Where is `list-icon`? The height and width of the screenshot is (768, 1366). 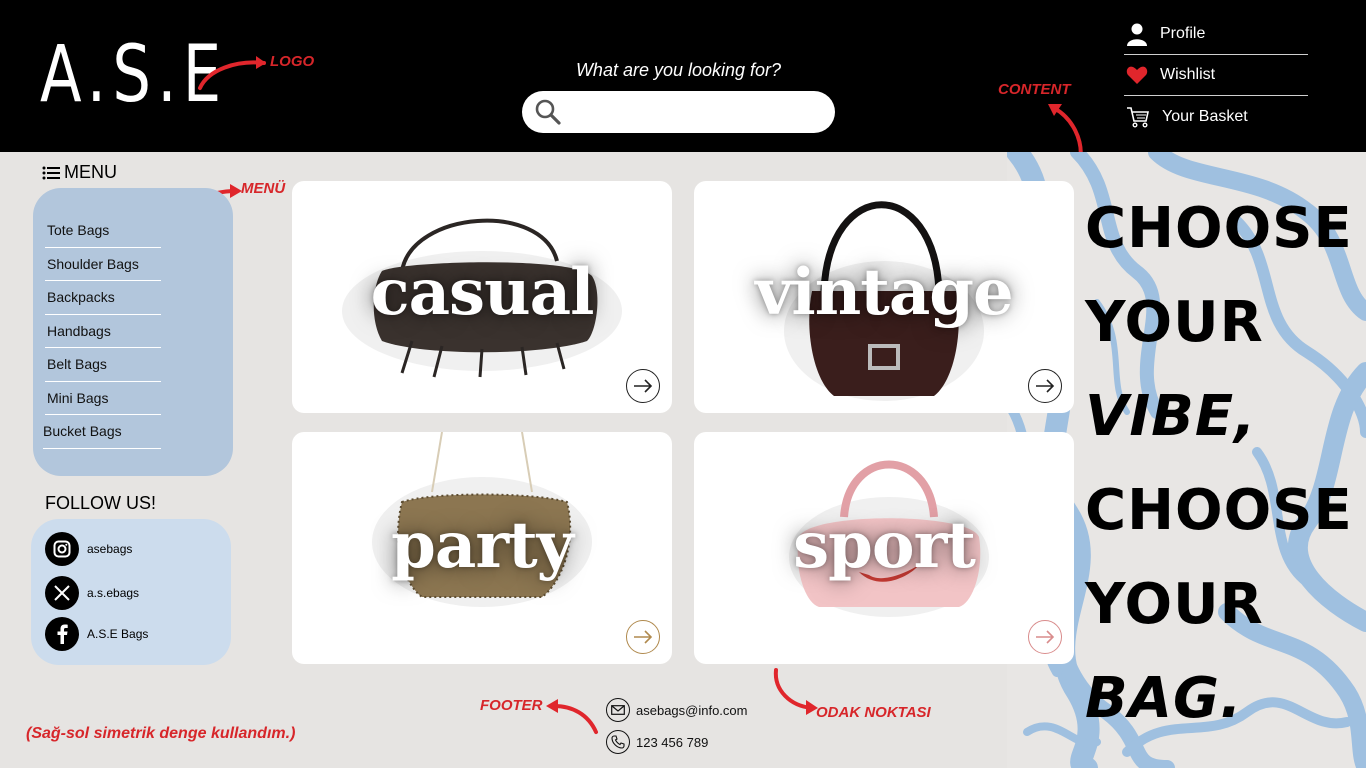 list-icon is located at coordinates (51, 172).